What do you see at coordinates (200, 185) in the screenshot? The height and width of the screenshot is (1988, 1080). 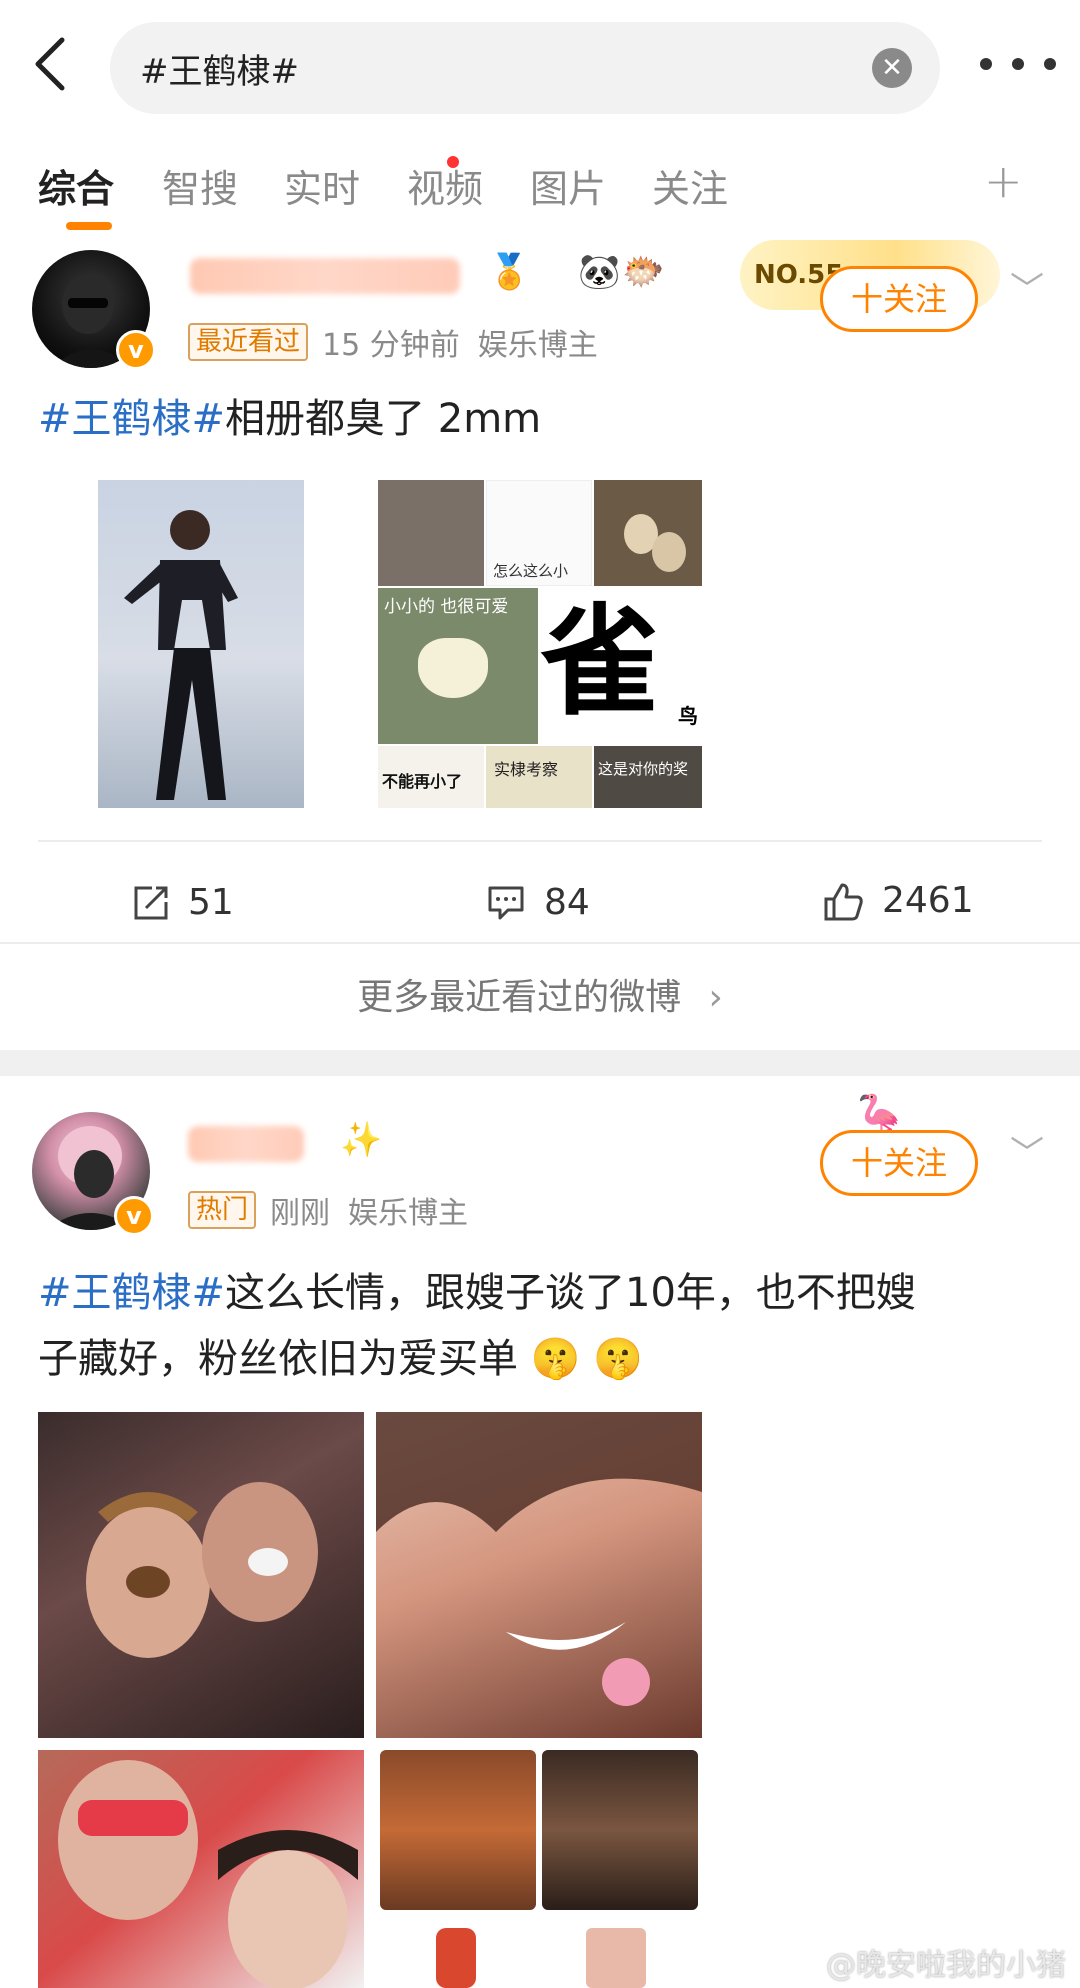 I see `tab-smart-search: 智搜` at bounding box center [200, 185].